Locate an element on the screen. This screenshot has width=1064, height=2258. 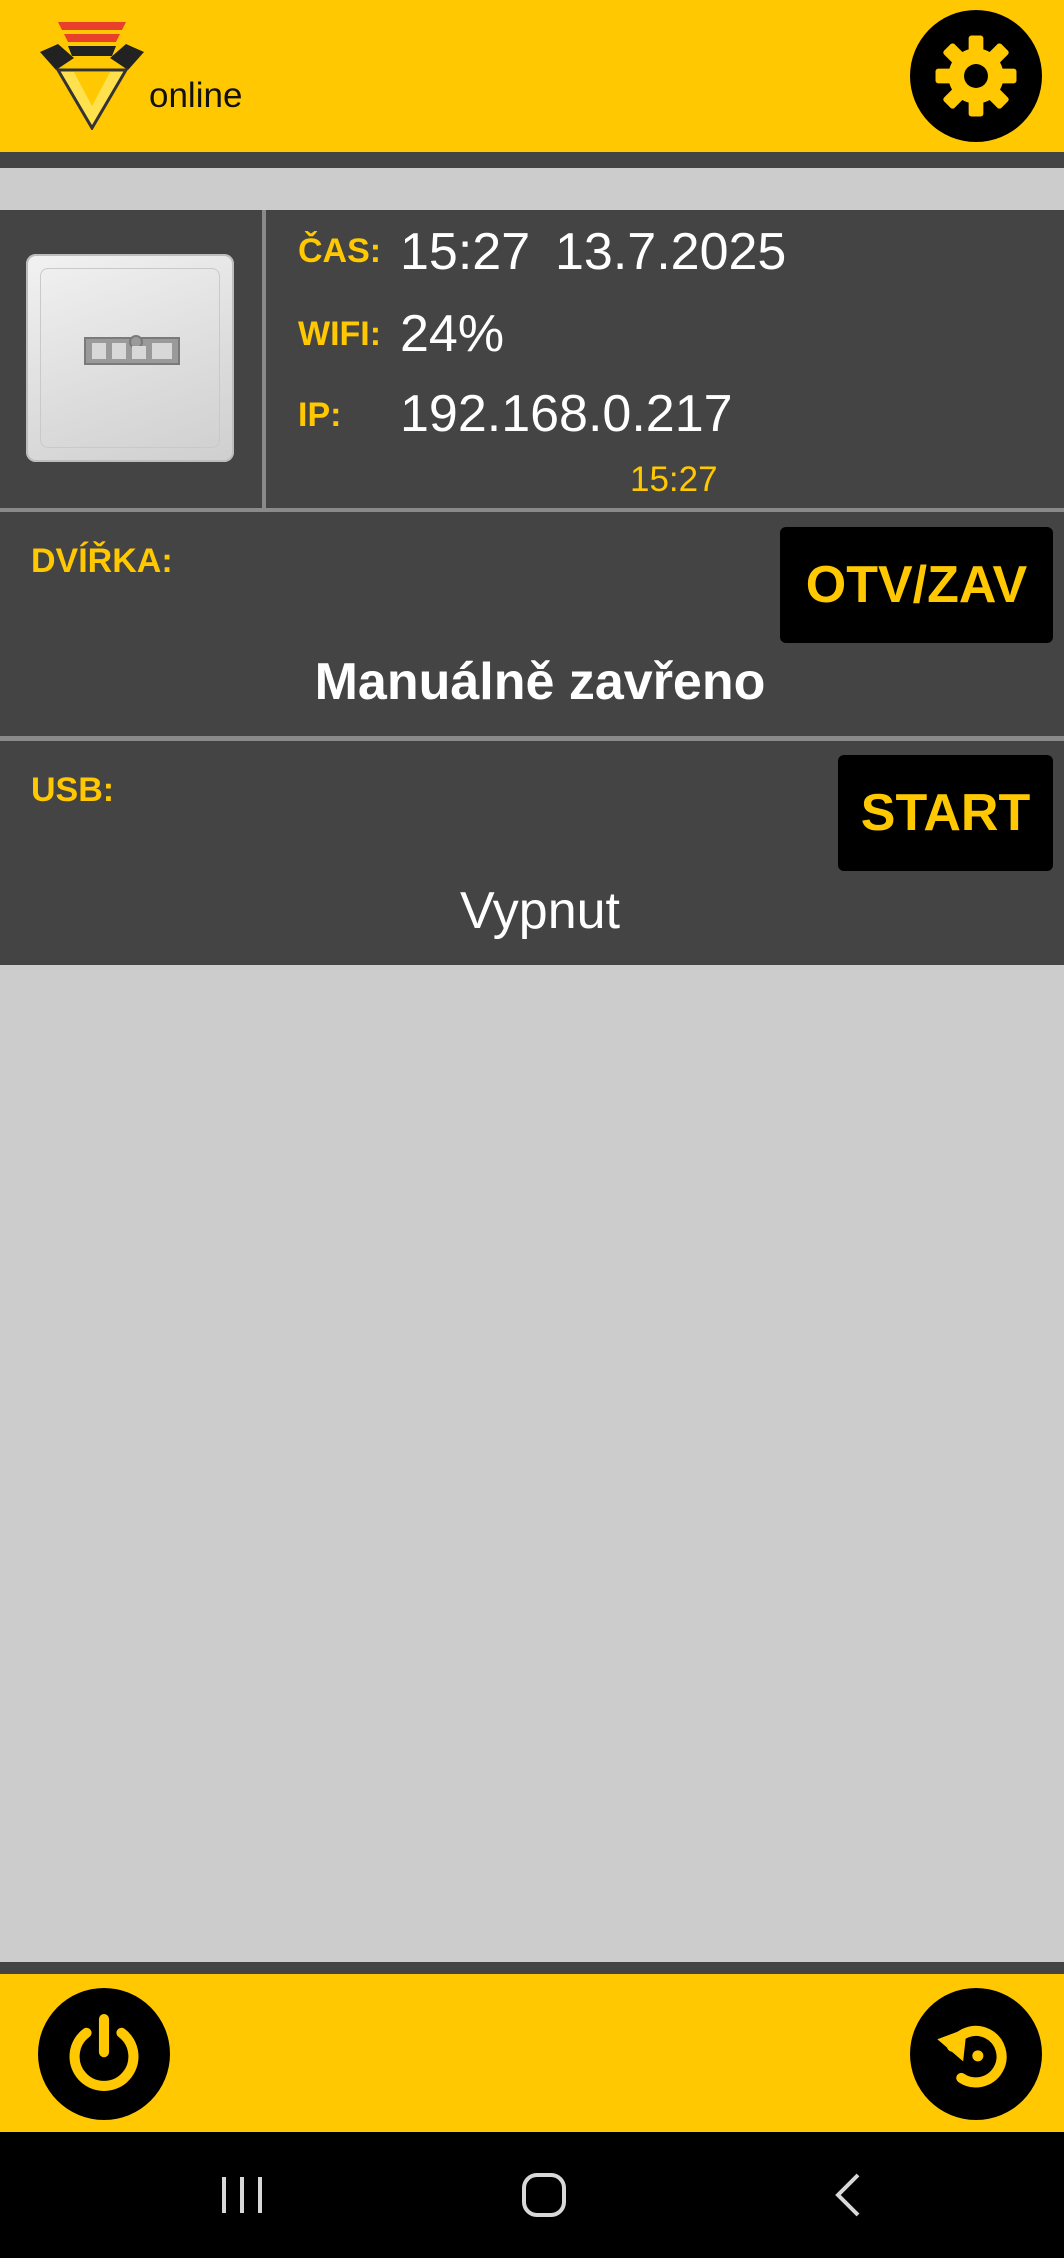
app-footer is located at coordinates (532, 2053).